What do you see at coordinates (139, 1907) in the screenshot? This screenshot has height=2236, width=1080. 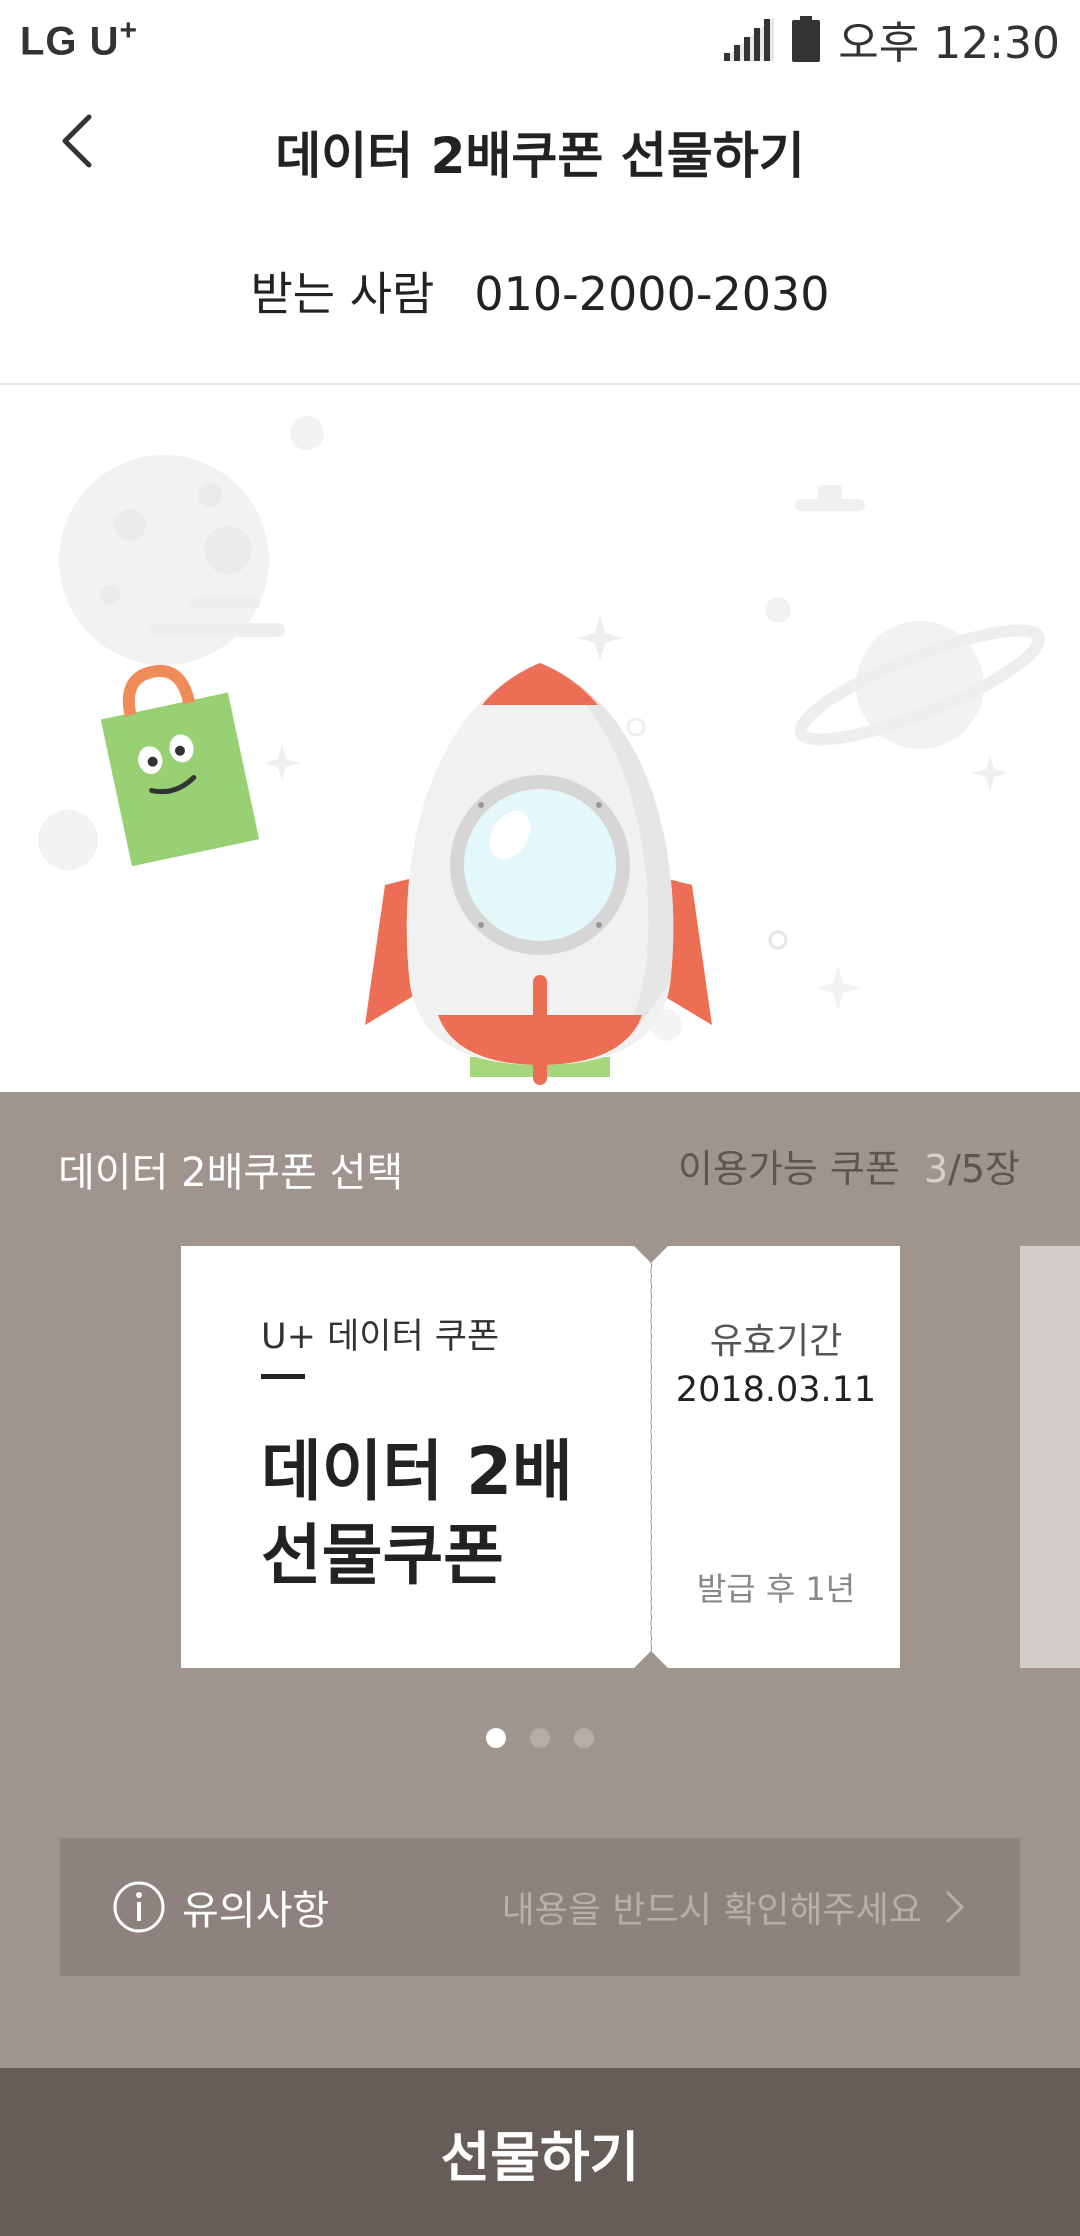 I see `info-icon` at bounding box center [139, 1907].